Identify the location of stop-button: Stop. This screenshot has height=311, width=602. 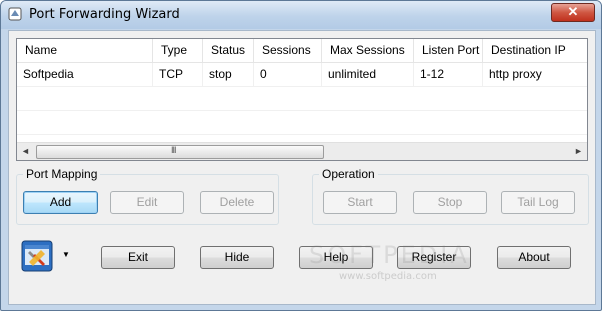
(450, 202).